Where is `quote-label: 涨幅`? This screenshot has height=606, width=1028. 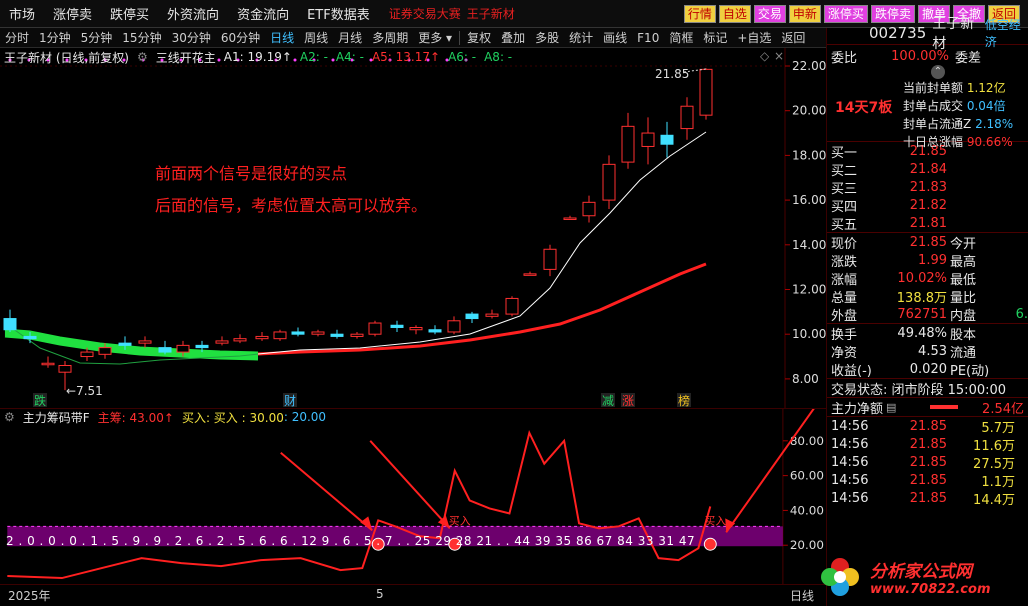 quote-label: 涨幅 is located at coordinates (844, 280).